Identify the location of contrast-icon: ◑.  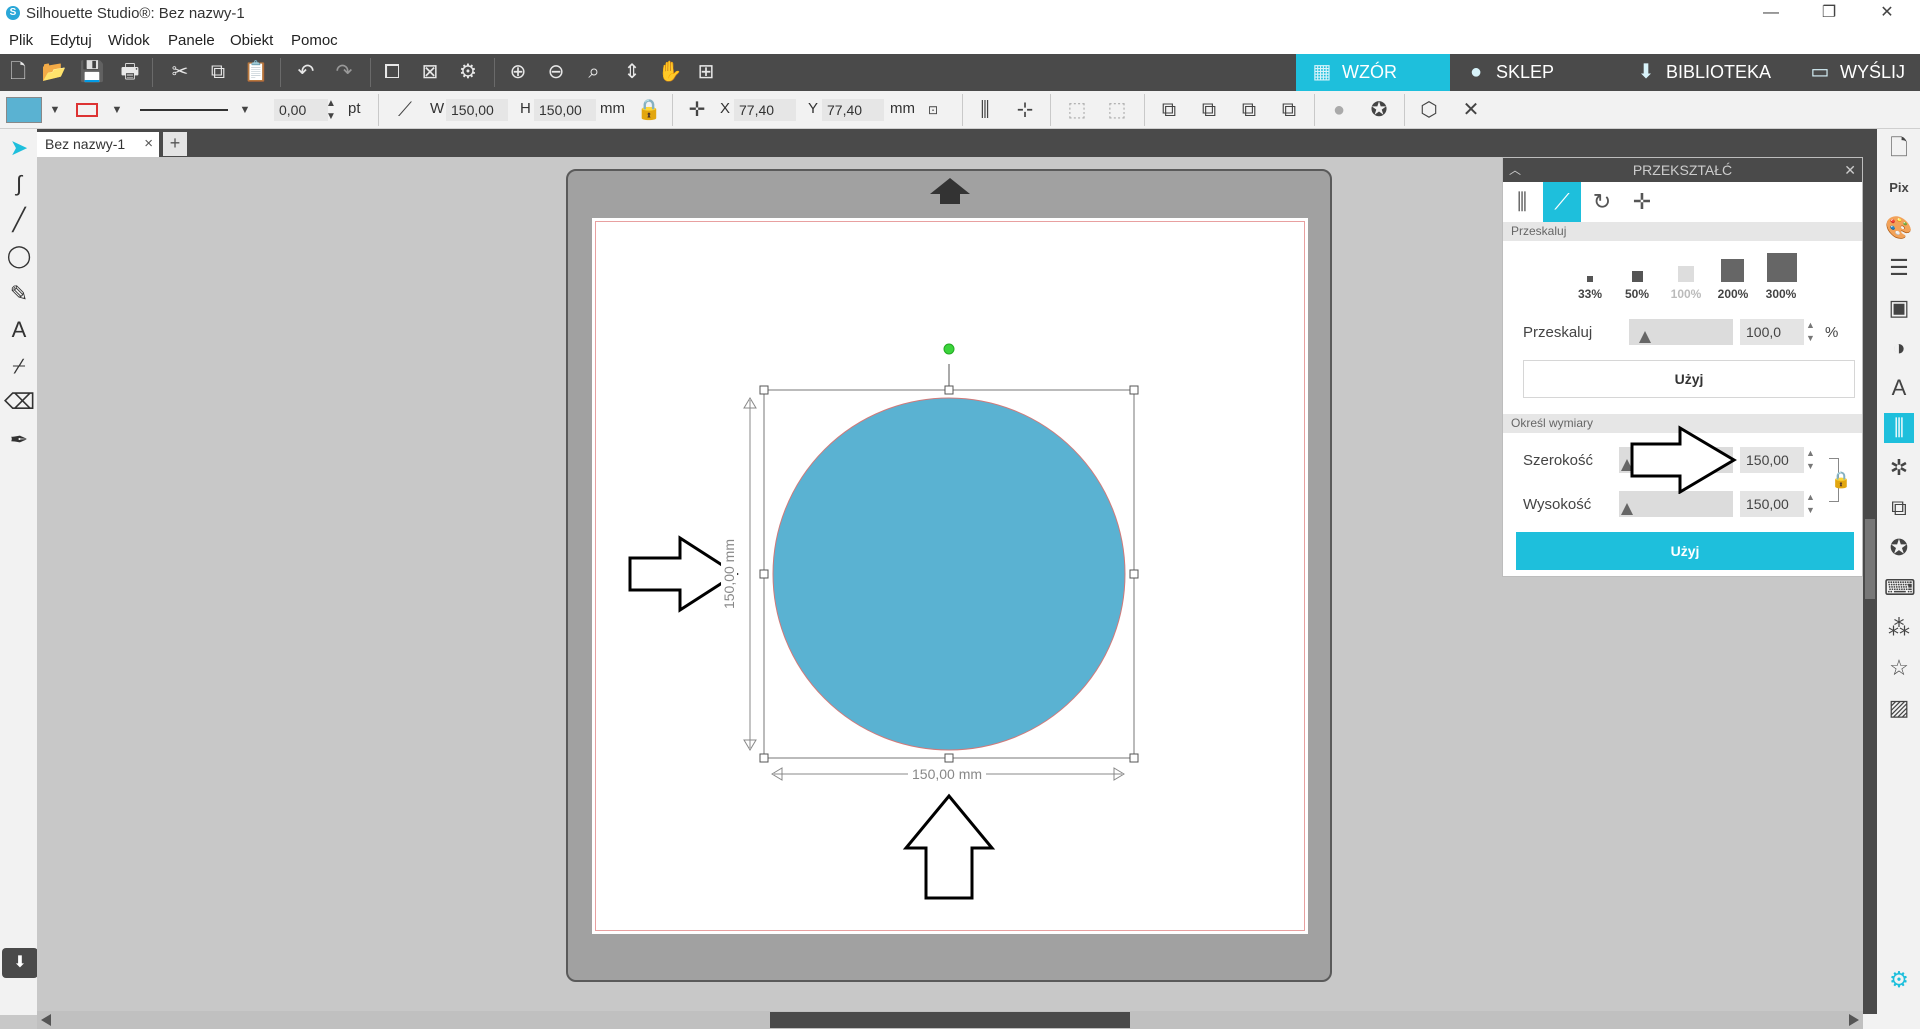
(1899, 348).